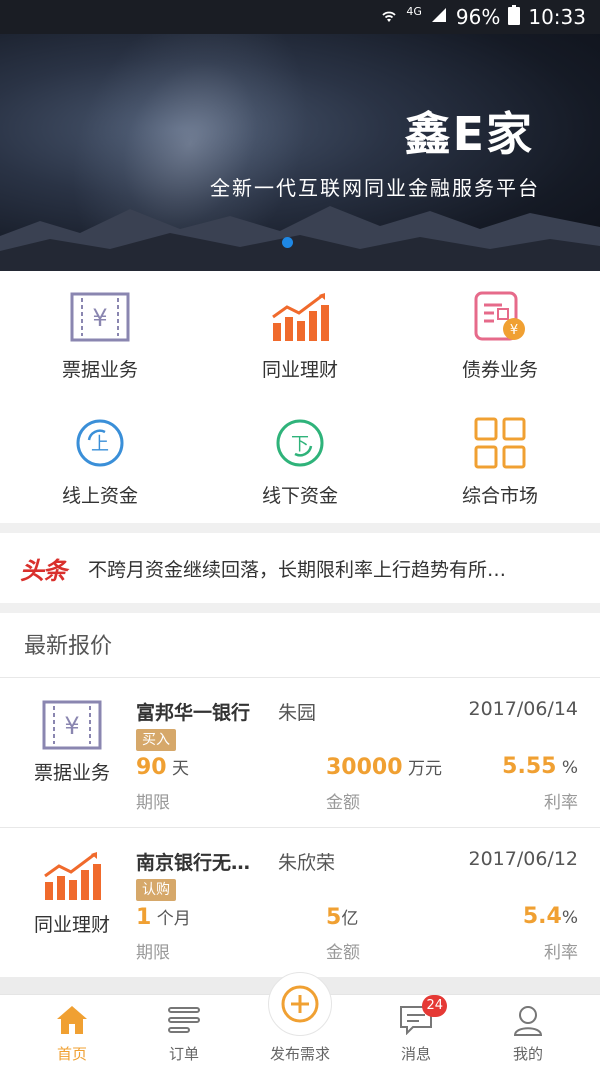 The height and width of the screenshot is (1067, 600). Describe the element at coordinates (144, 917) in the screenshot. I see `term-number: 1` at that location.